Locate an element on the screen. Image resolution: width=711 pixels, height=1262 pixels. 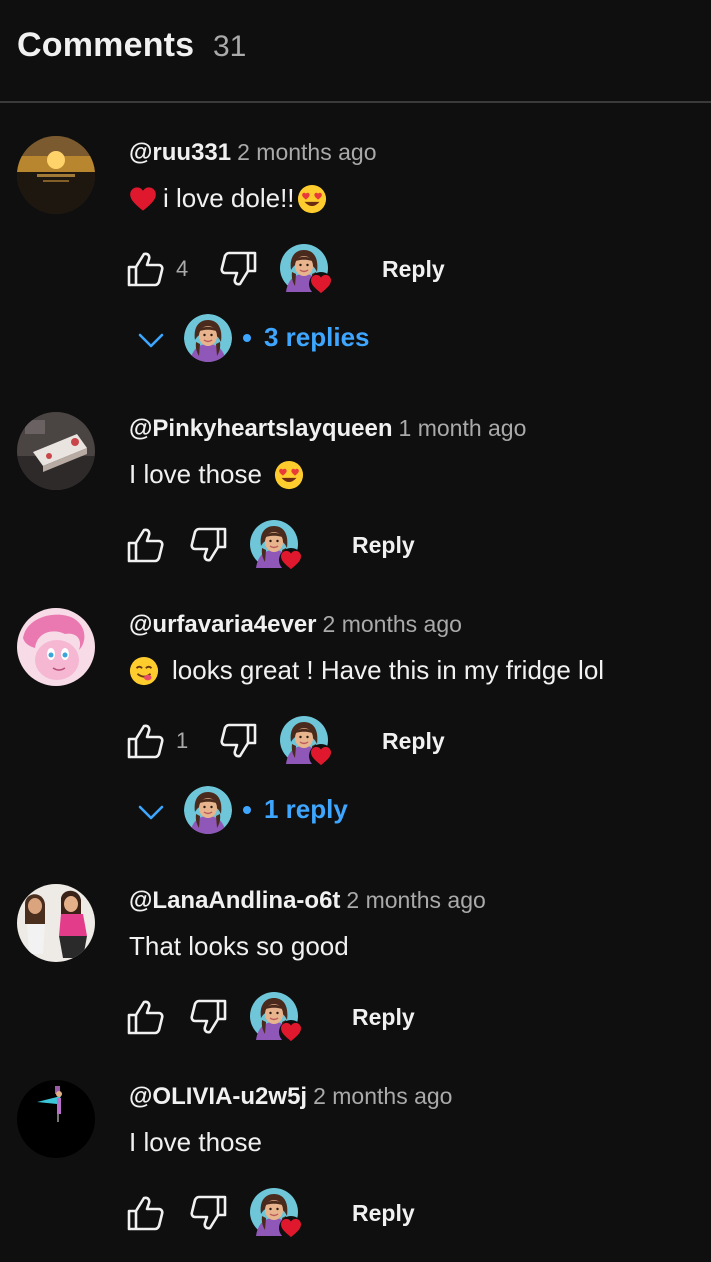
comment-author: @LanaAndlina-o6t is located at coordinates (234, 900).